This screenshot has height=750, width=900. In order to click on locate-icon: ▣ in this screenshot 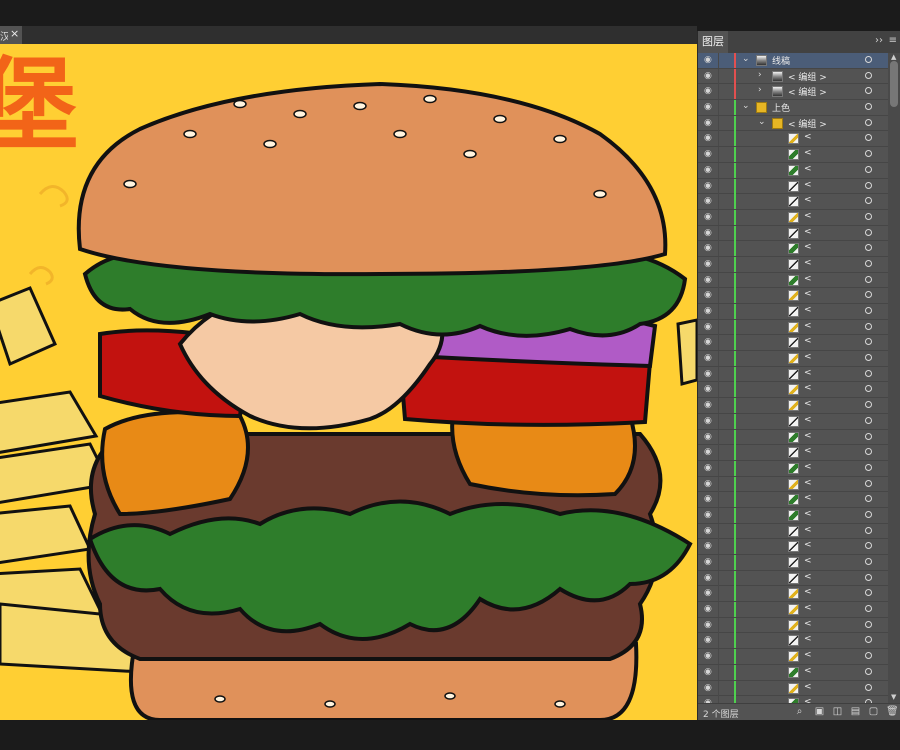, I will do `click(819, 712)`.